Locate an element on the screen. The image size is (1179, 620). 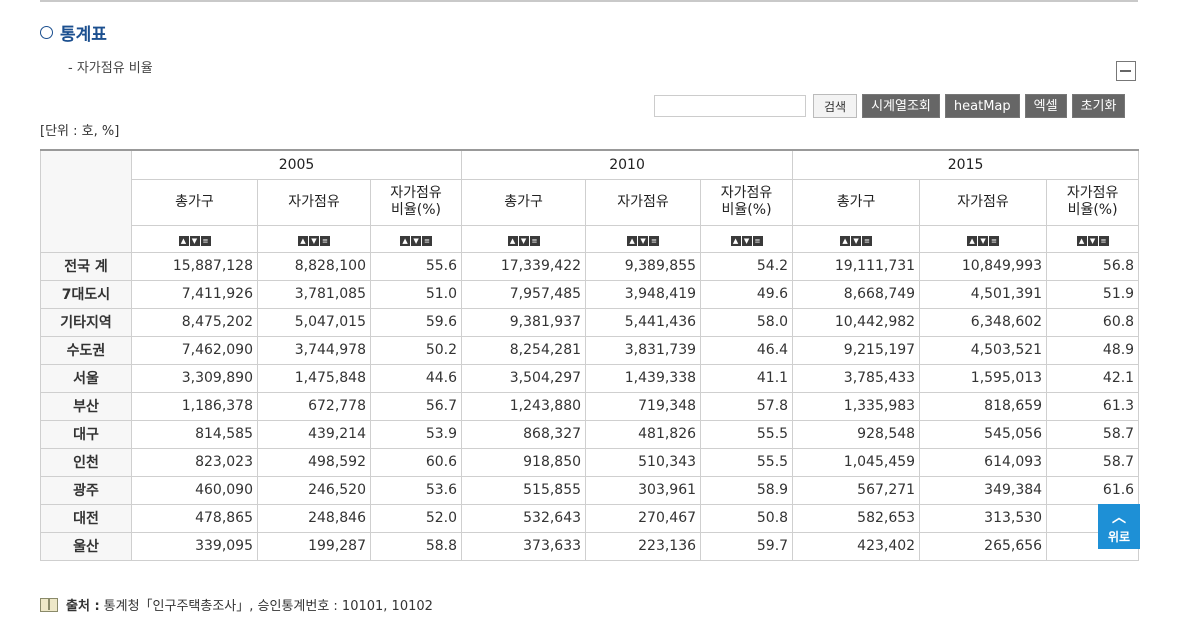
table-cell: 17,339,422 is located at coordinates (524, 266).